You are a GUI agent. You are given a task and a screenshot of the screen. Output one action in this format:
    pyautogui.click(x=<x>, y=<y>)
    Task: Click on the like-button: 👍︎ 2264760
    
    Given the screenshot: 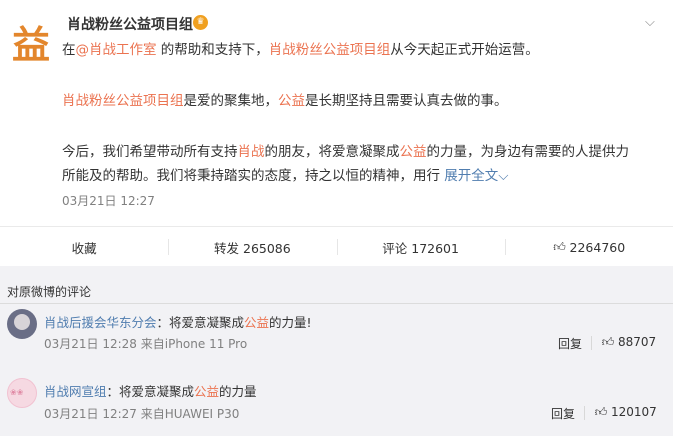 What is the action you would take?
    pyautogui.click(x=588, y=247)
    